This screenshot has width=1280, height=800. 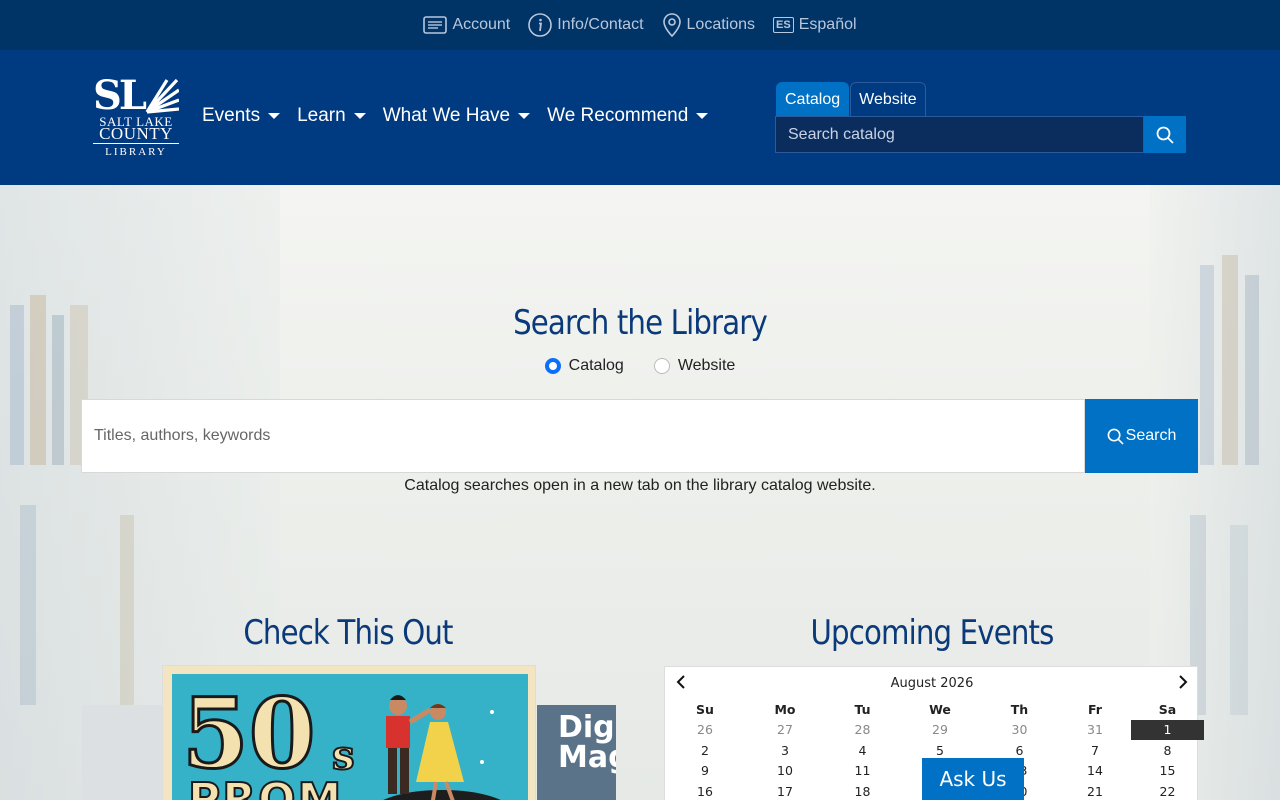 What do you see at coordinates (348, 633) in the screenshot?
I see `check-this-out-heading: Check This Out` at bounding box center [348, 633].